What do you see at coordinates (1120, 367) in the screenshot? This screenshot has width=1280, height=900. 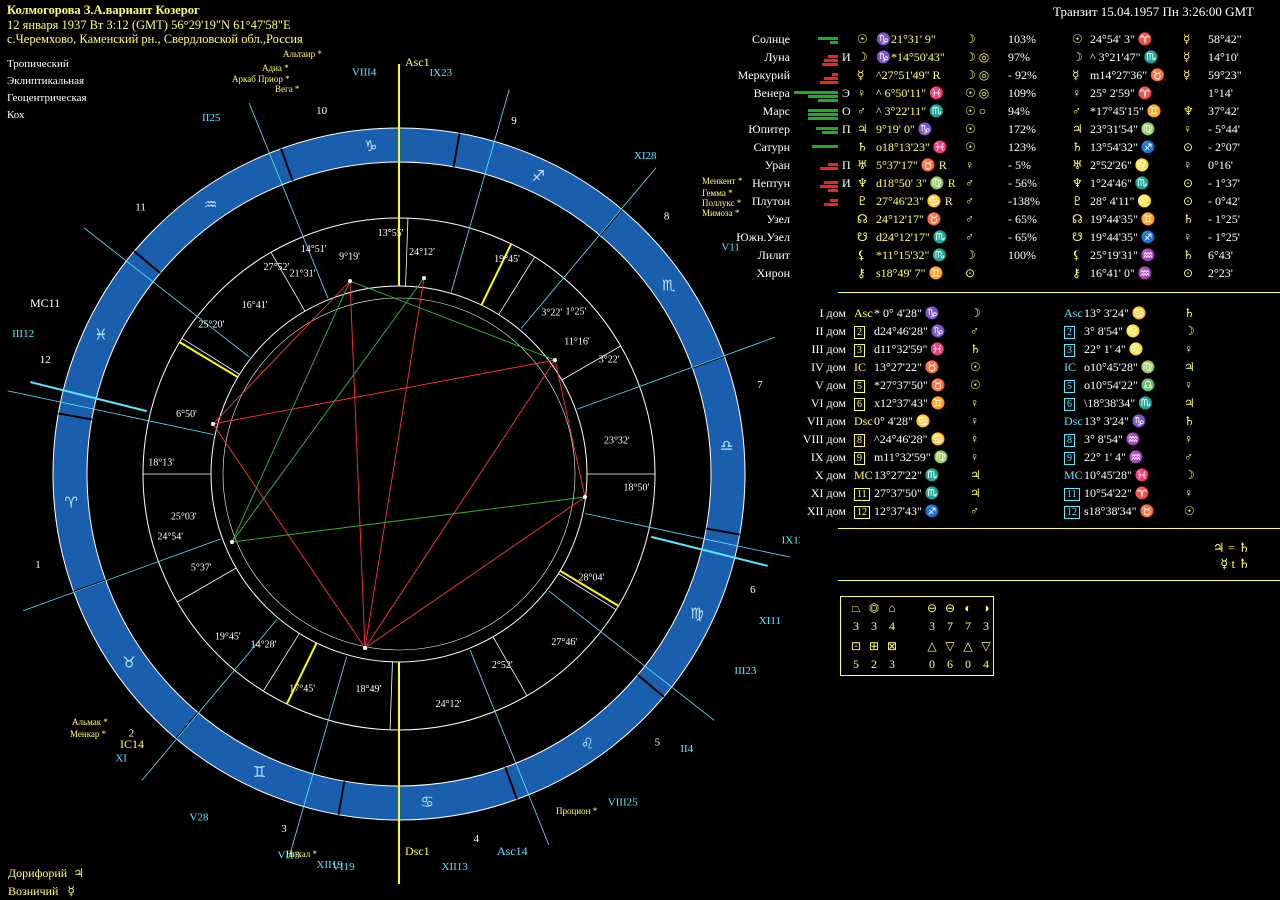 I see `transit-cusp: o10°45'28" ♍` at bounding box center [1120, 367].